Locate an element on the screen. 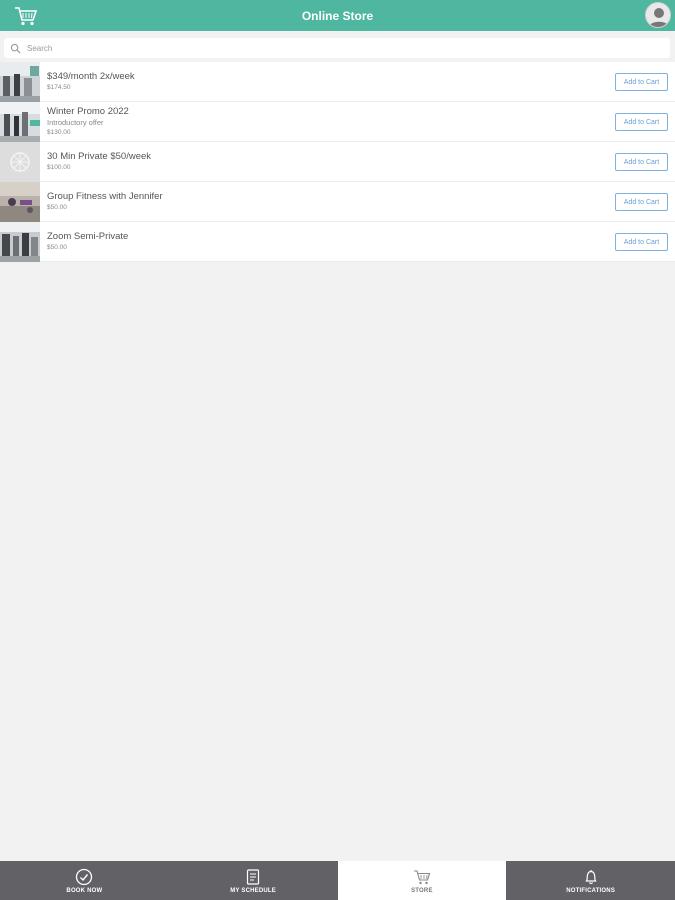 The width and height of the screenshot is (675, 900). product-name: 30 Min Private $50/week is located at coordinates (99, 156).